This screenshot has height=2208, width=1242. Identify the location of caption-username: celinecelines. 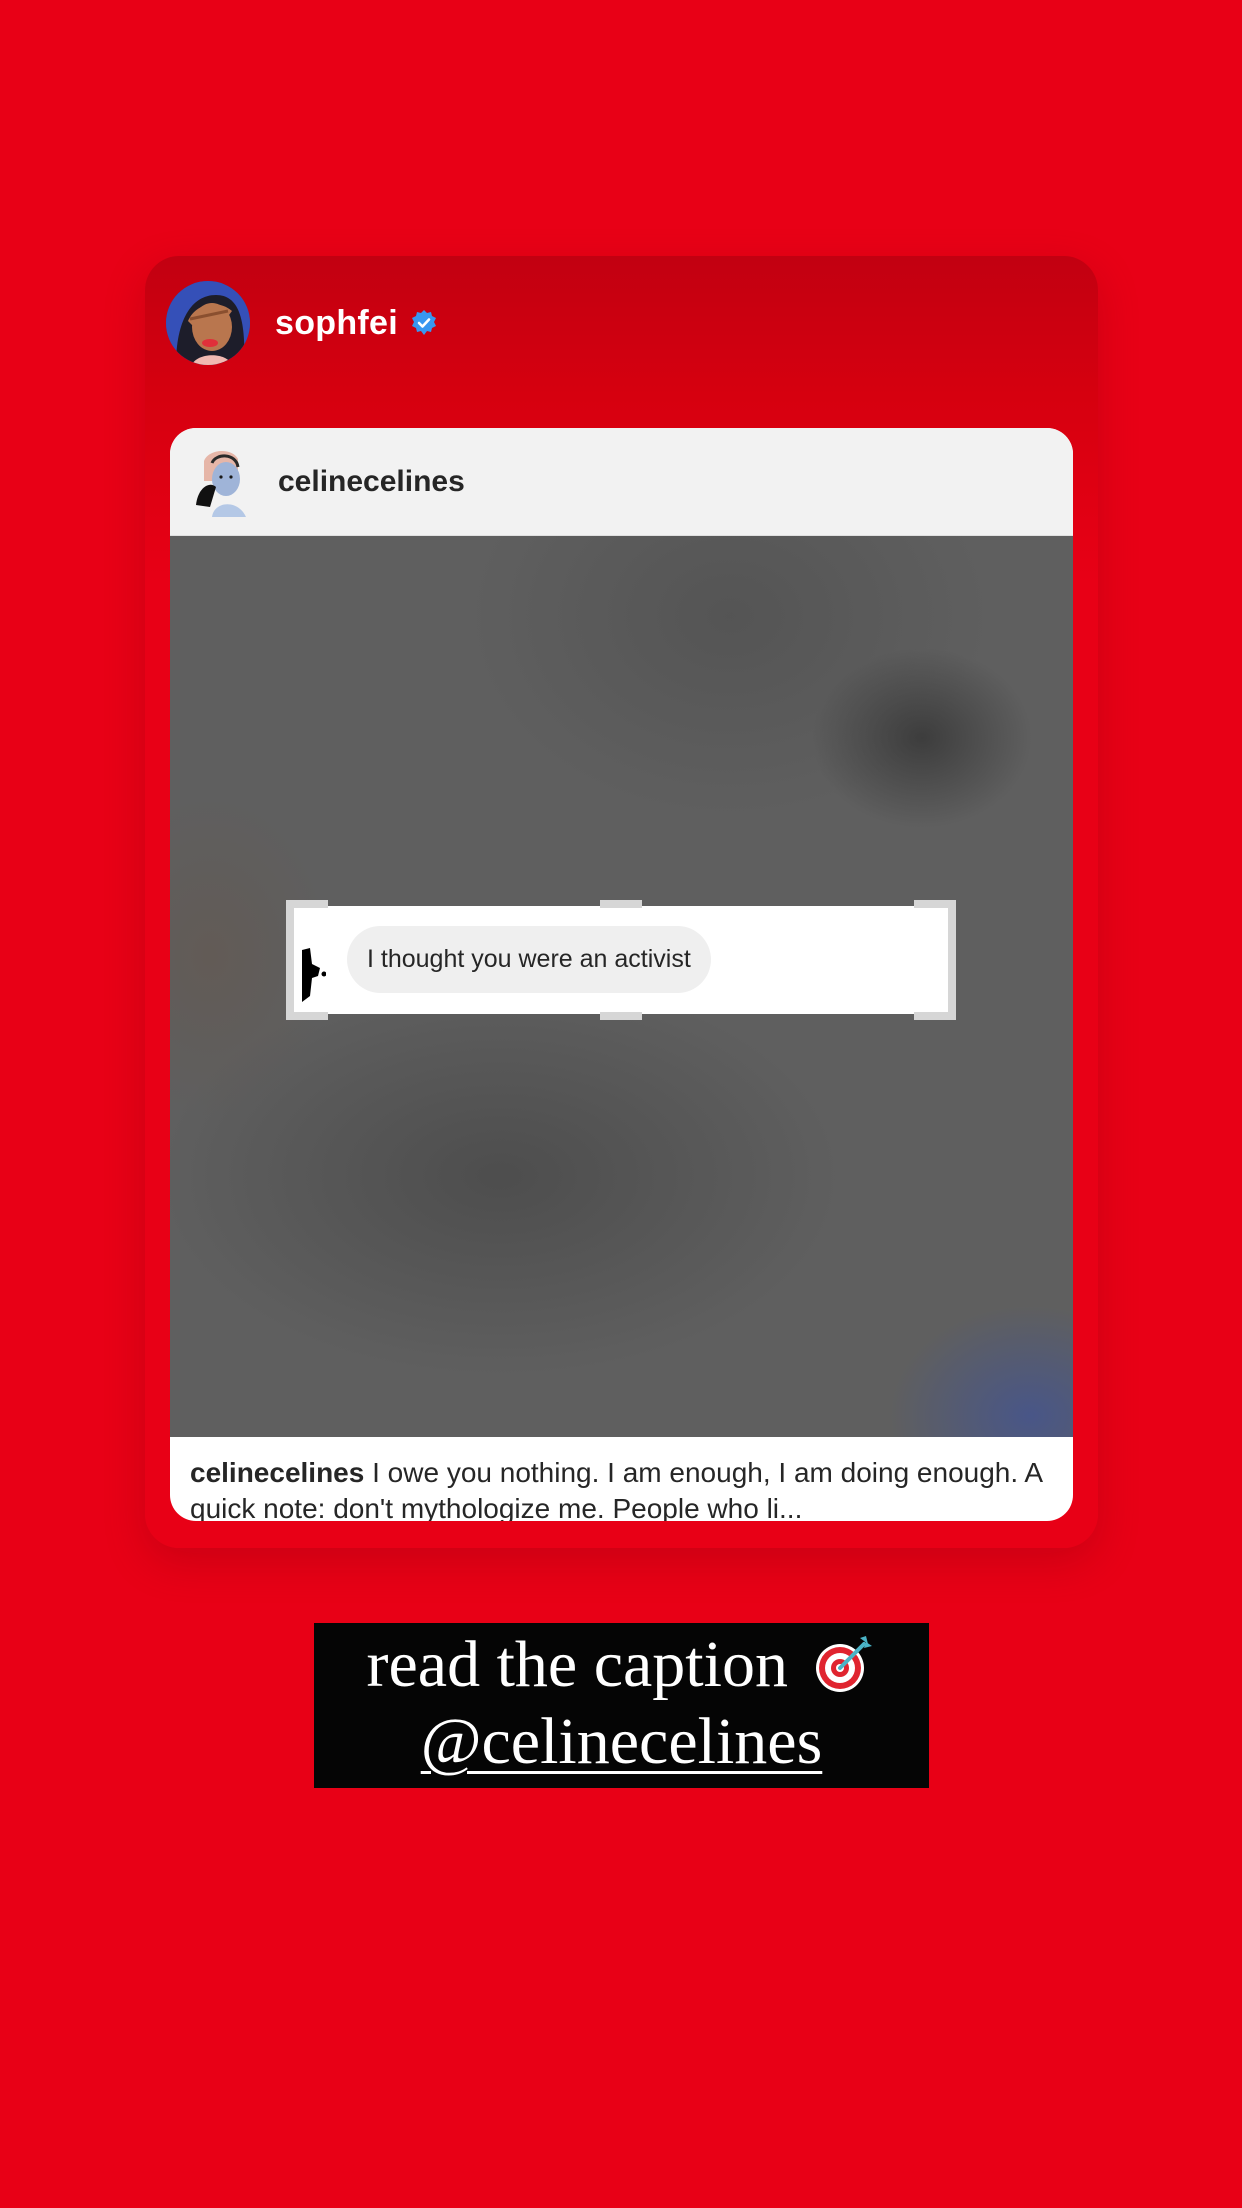
(277, 1472).